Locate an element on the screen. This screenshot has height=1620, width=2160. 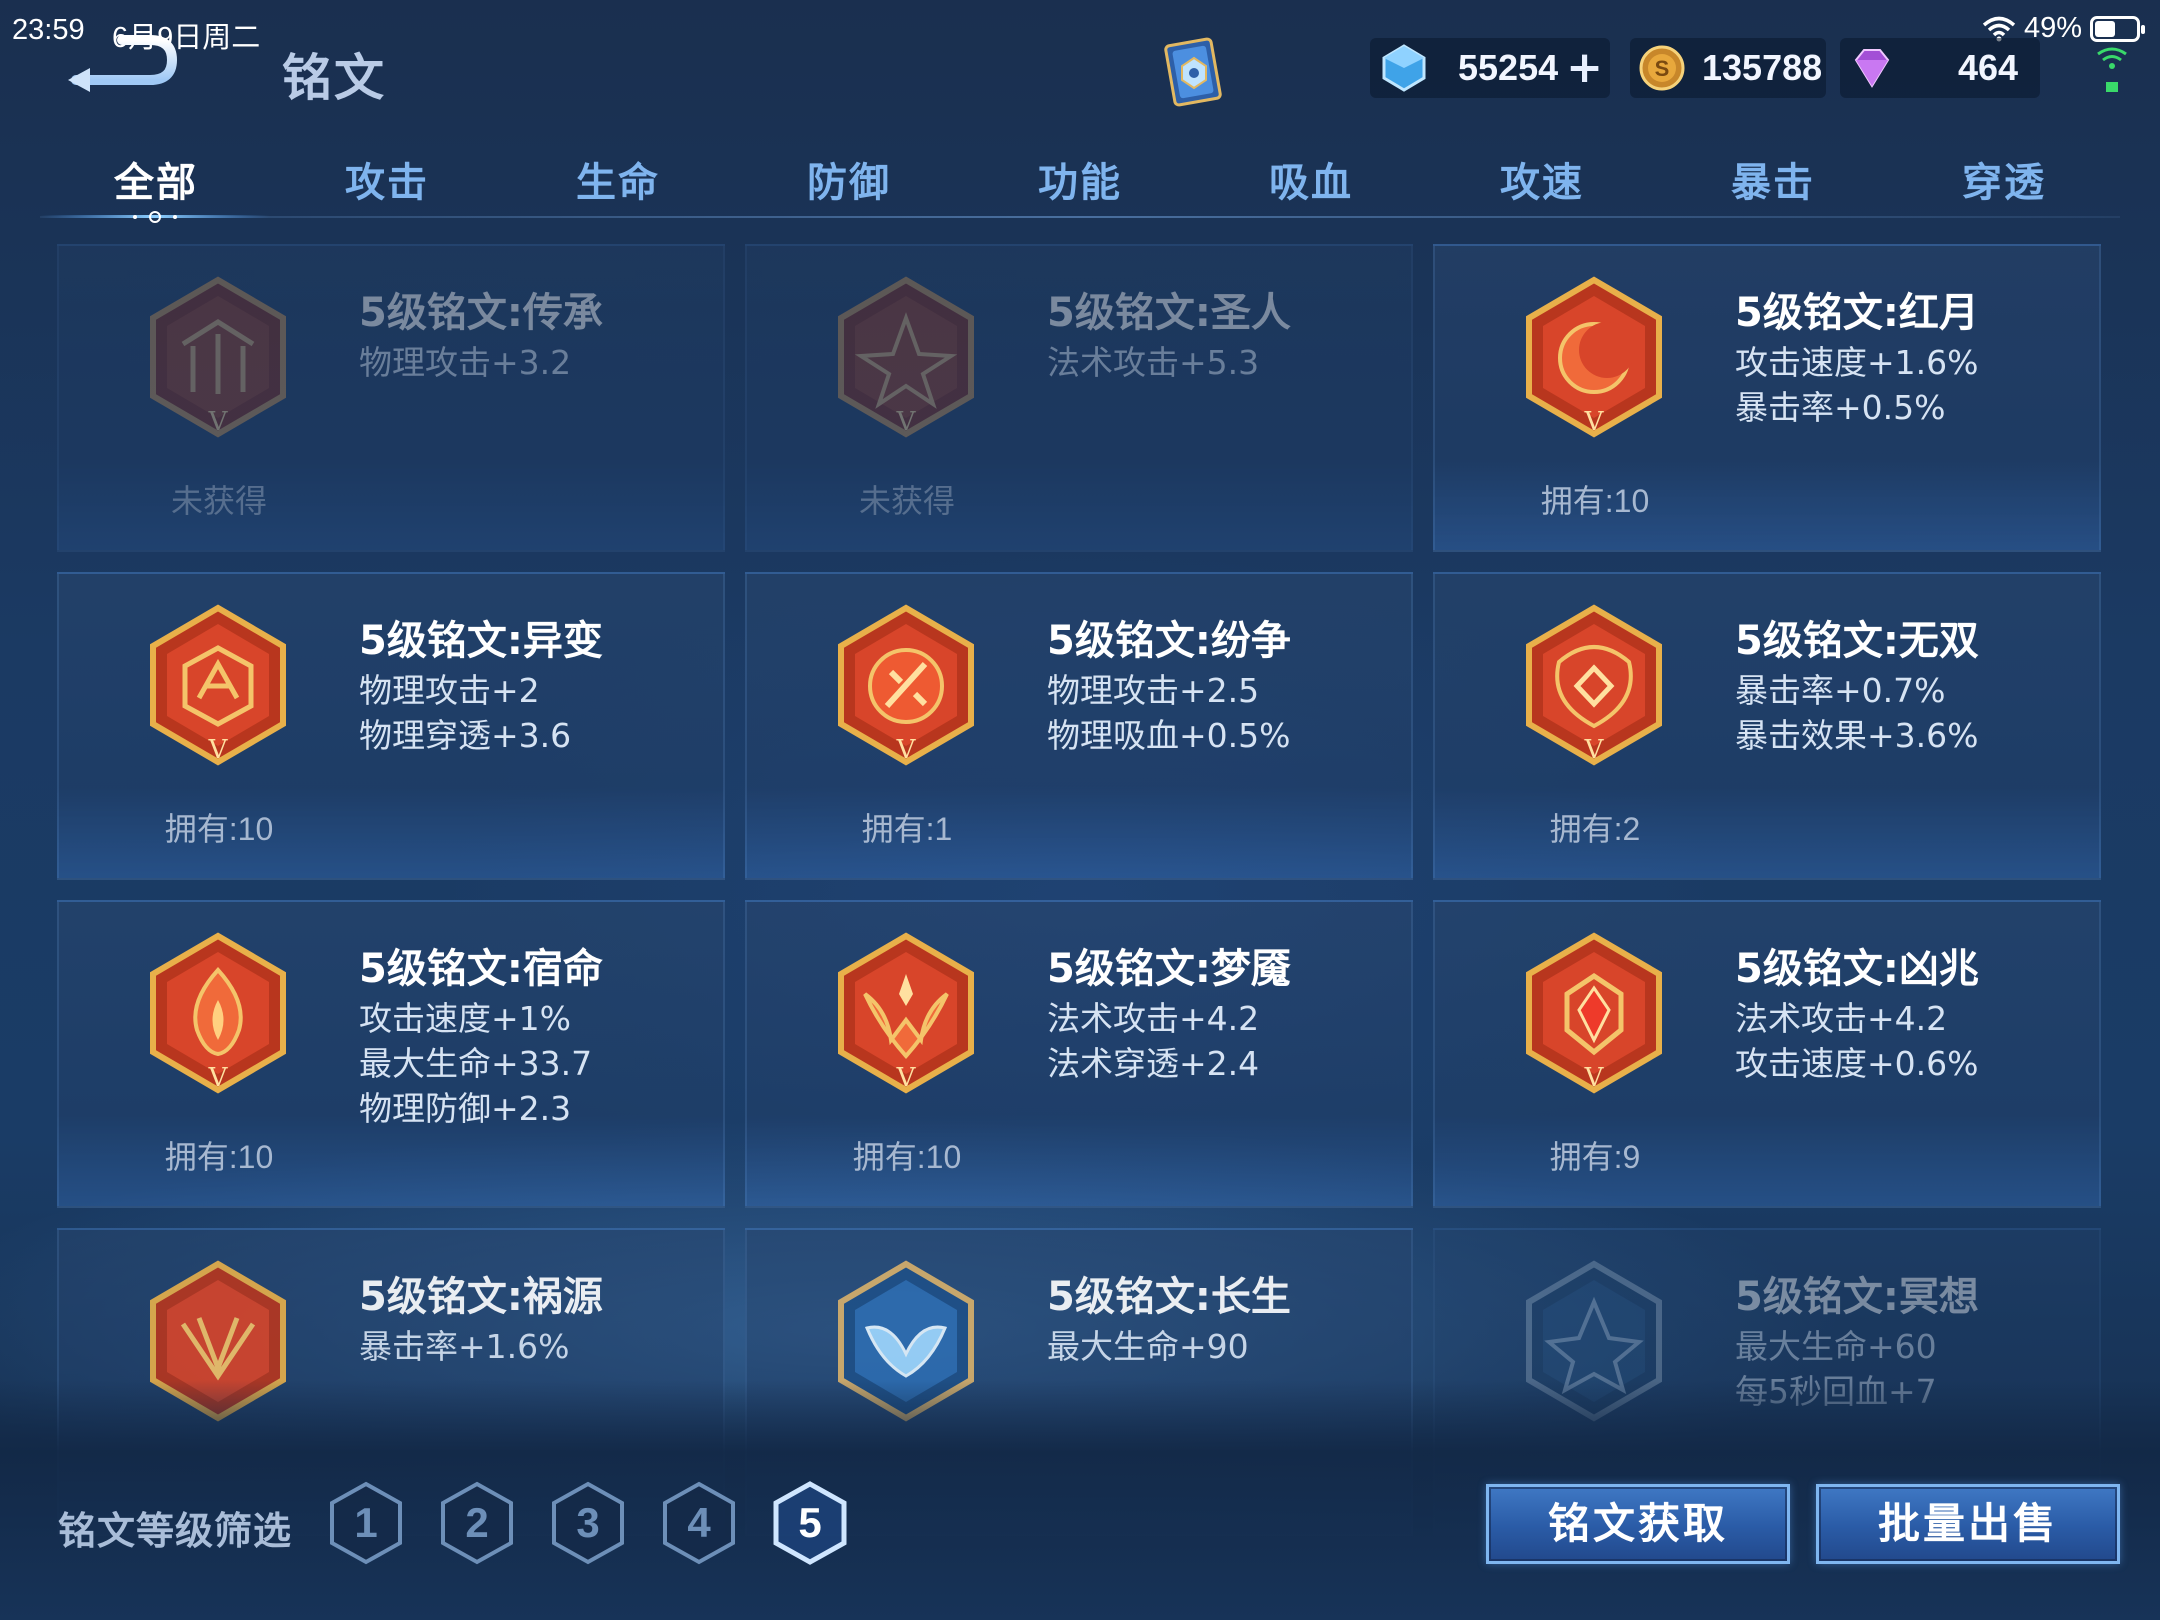
rune-stat: 最大生命+33.7 is located at coordinates (476, 1063).